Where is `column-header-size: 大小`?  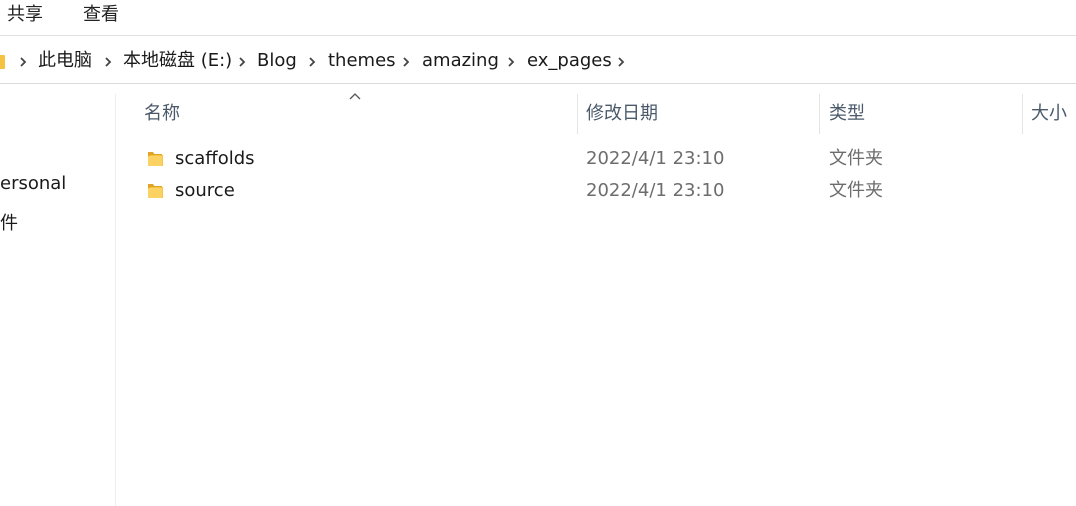
column-header-size: 大小 is located at coordinates (1049, 114).